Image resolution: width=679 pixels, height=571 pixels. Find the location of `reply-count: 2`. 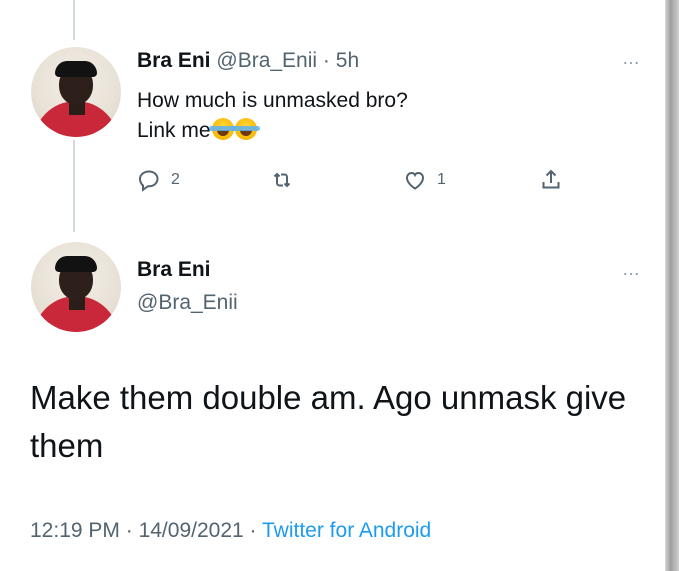

reply-count: 2 is located at coordinates (175, 179).